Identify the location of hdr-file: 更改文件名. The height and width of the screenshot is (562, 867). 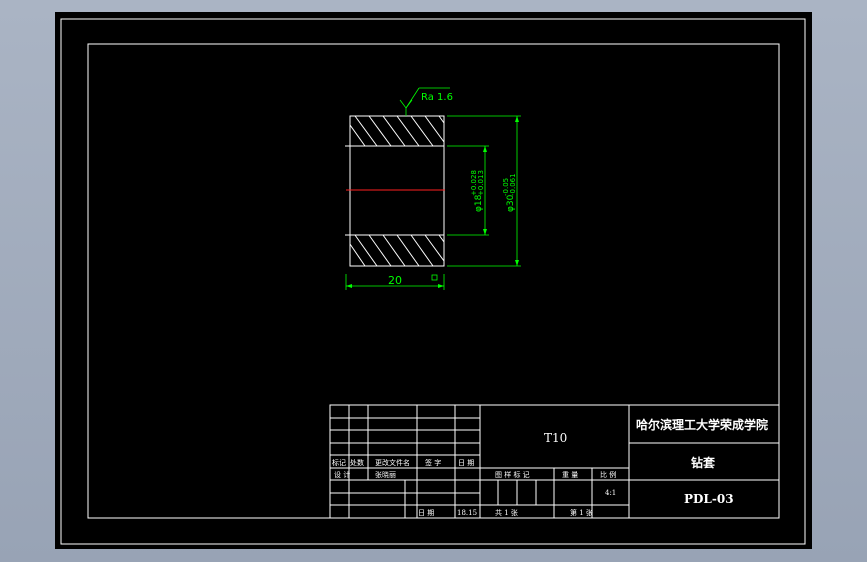
(392, 462).